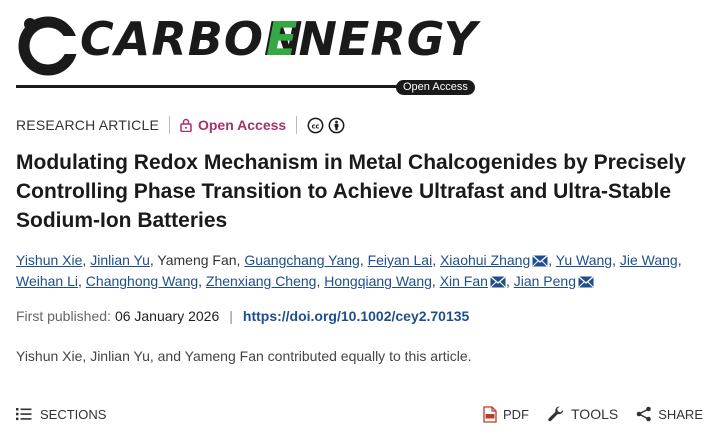  I want to click on open-access-label: Open Access, so click(242, 125).